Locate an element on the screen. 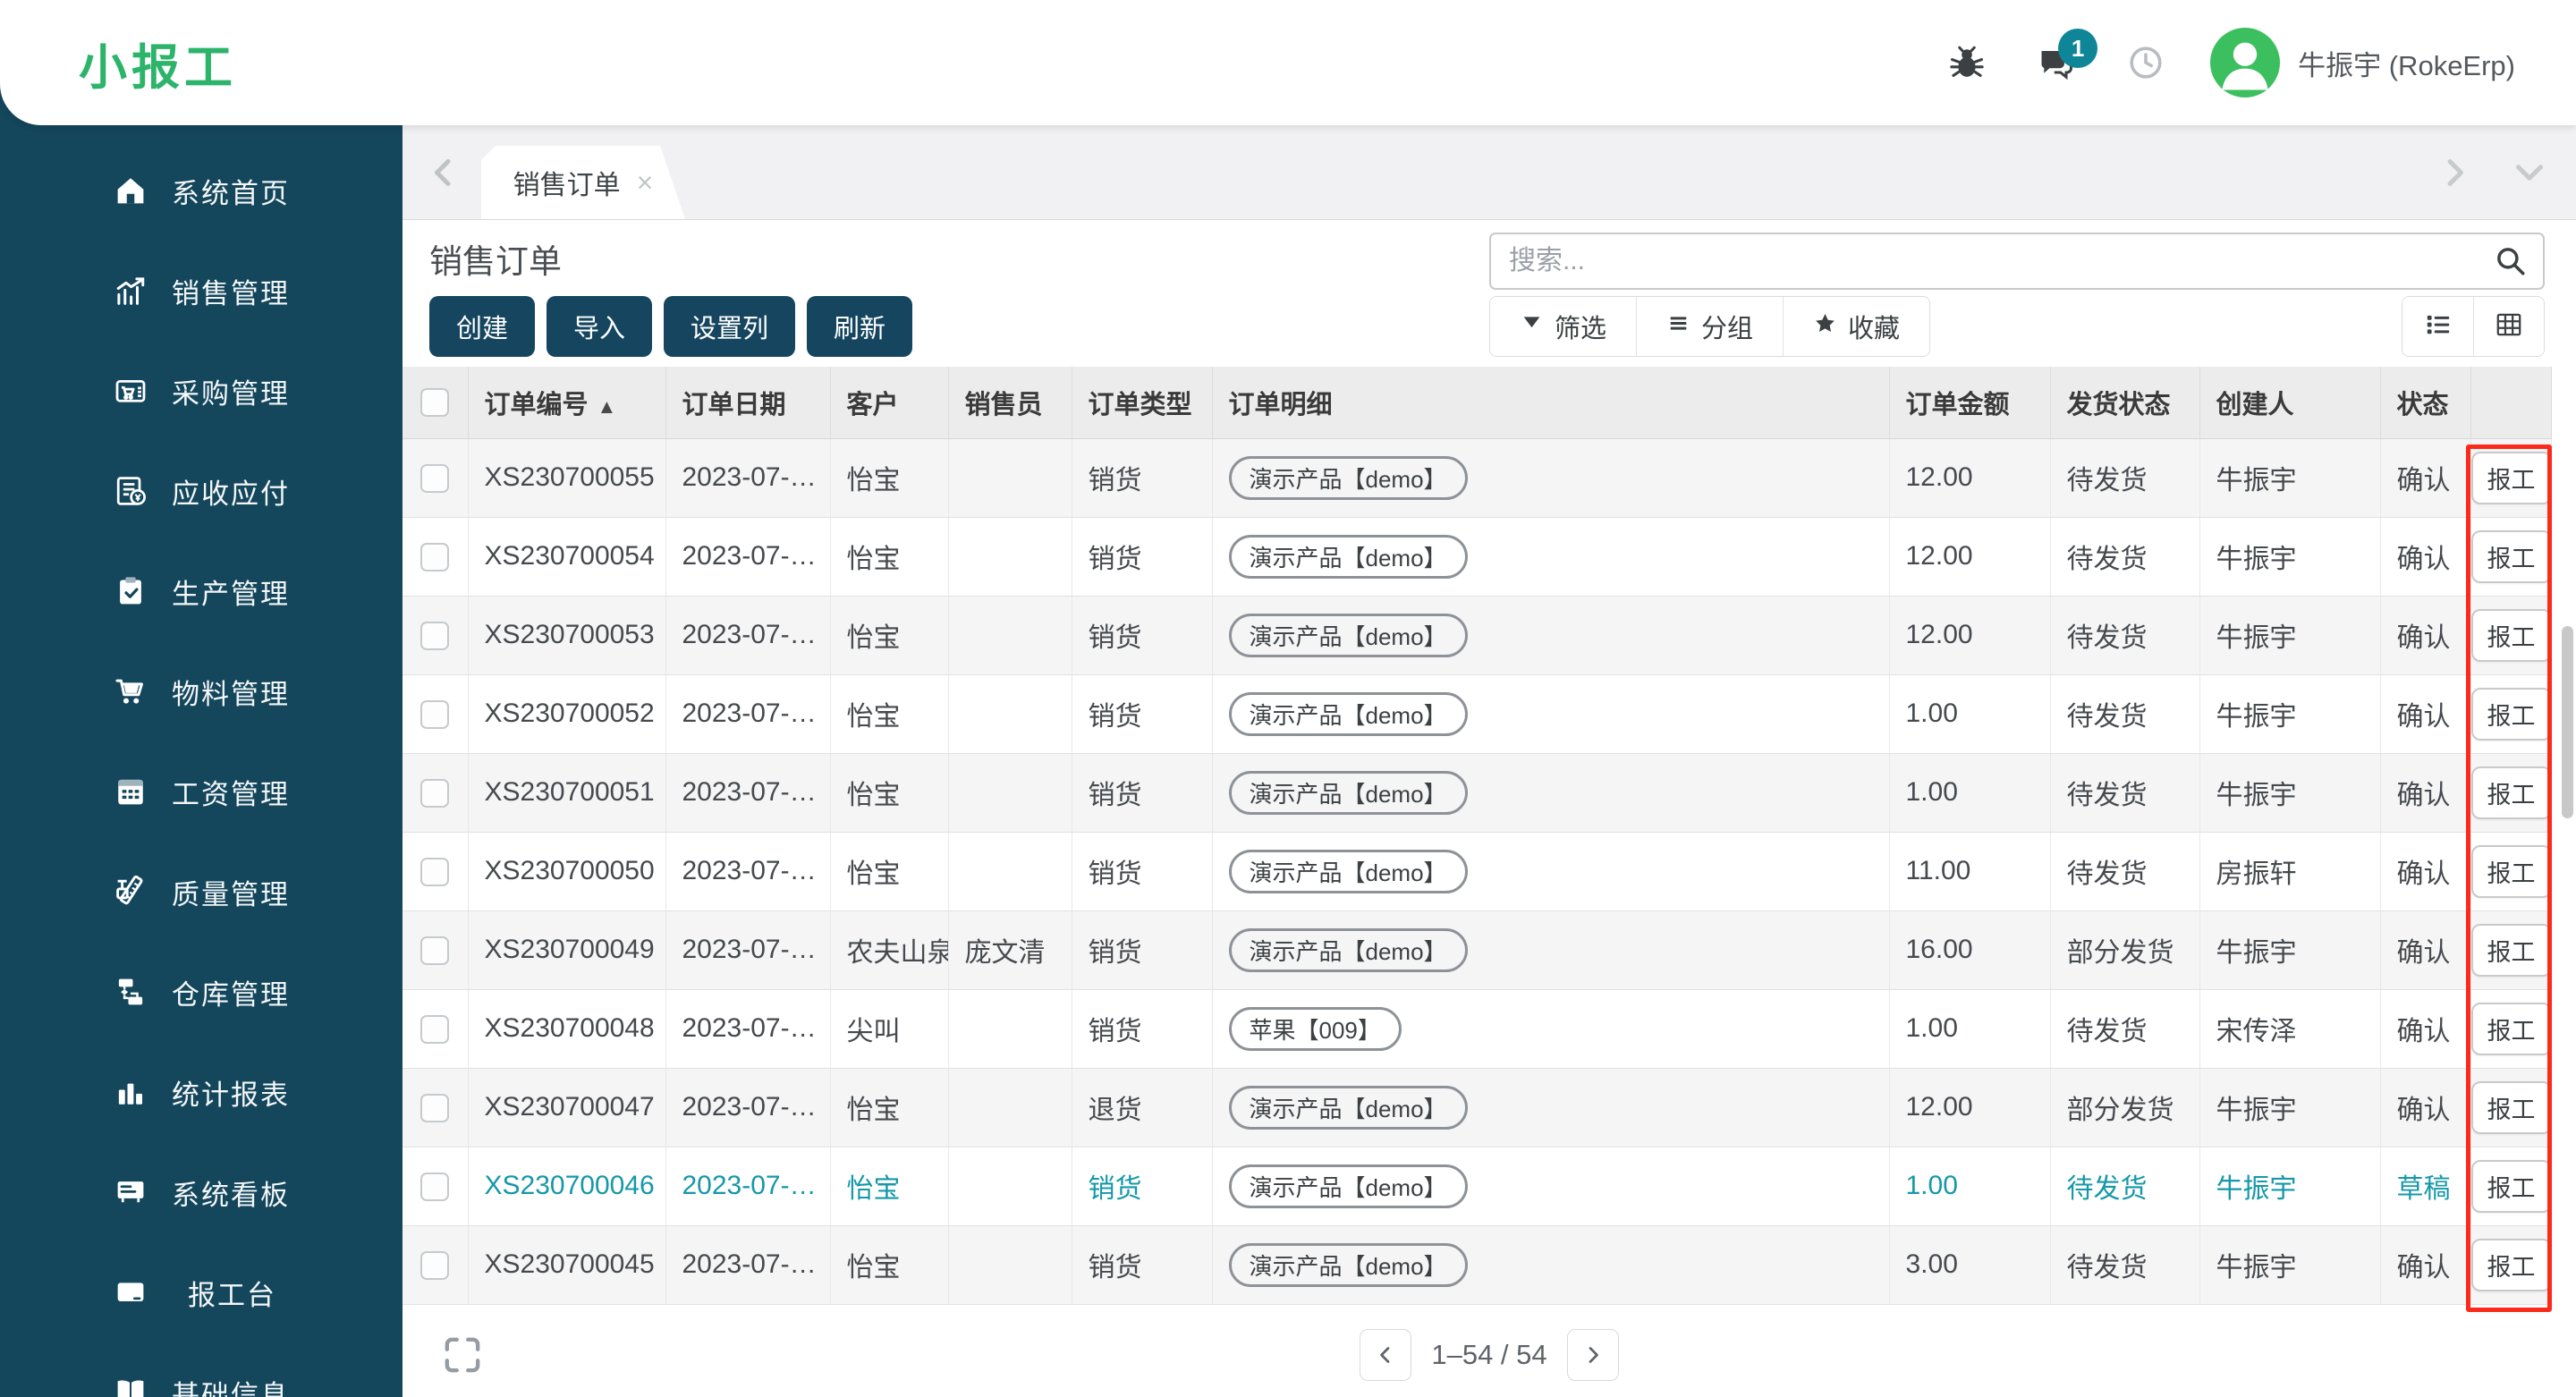  column-header: 订单编号 ▲ is located at coordinates (567, 403).